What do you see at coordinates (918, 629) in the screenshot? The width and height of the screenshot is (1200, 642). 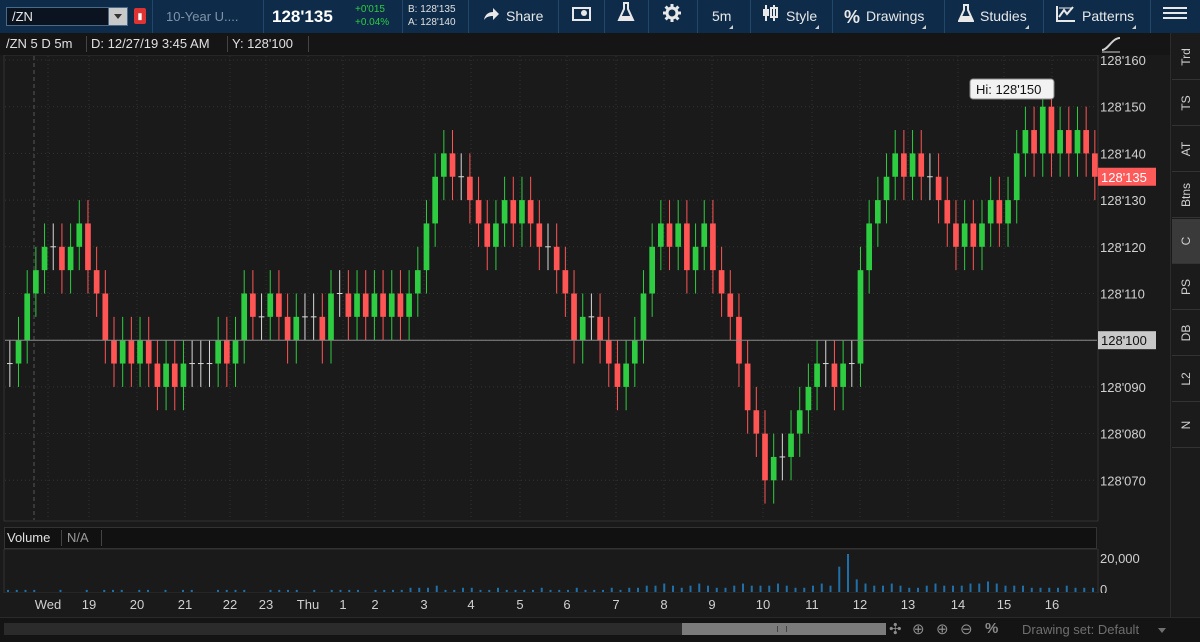 I see `crosshair-icon: ⊕` at bounding box center [918, 629].